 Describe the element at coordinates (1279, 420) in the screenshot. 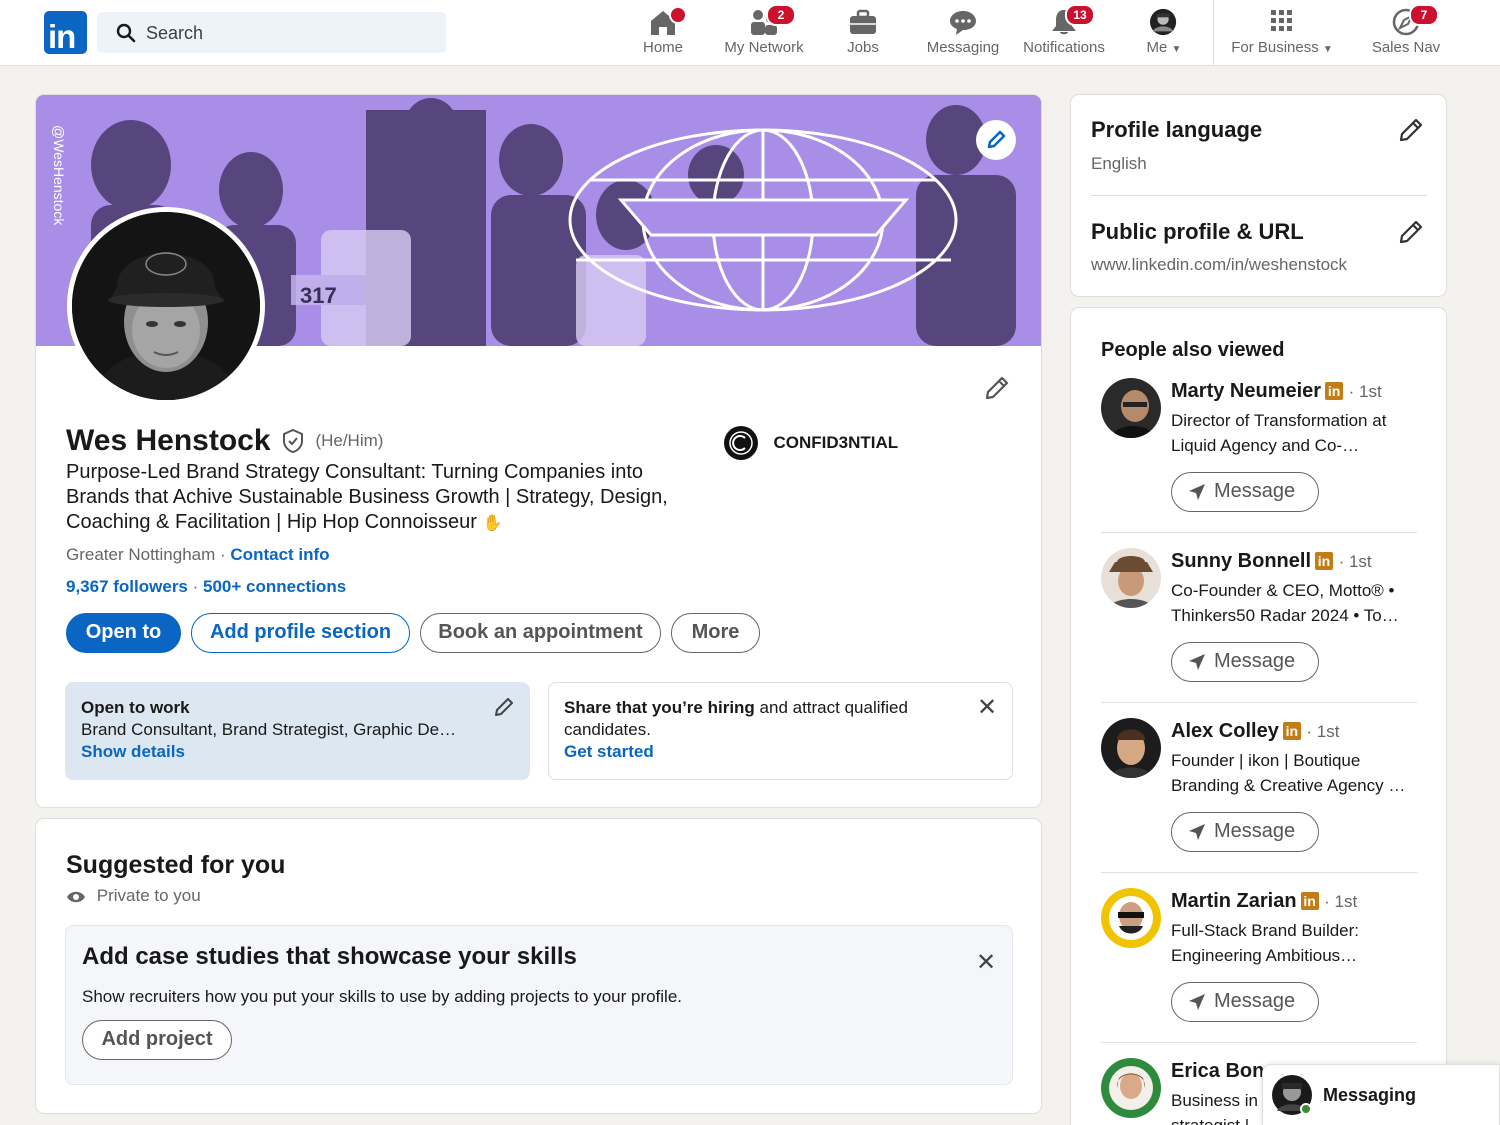

I see `headline-line: Director of Transformation at` at that location.